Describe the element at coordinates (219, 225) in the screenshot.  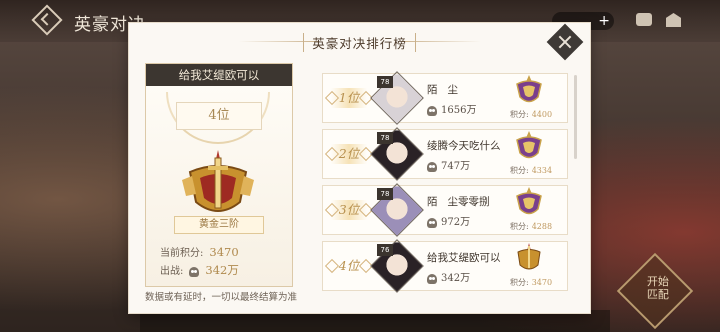
I see `tier-label: 黄金三阶` at that location.